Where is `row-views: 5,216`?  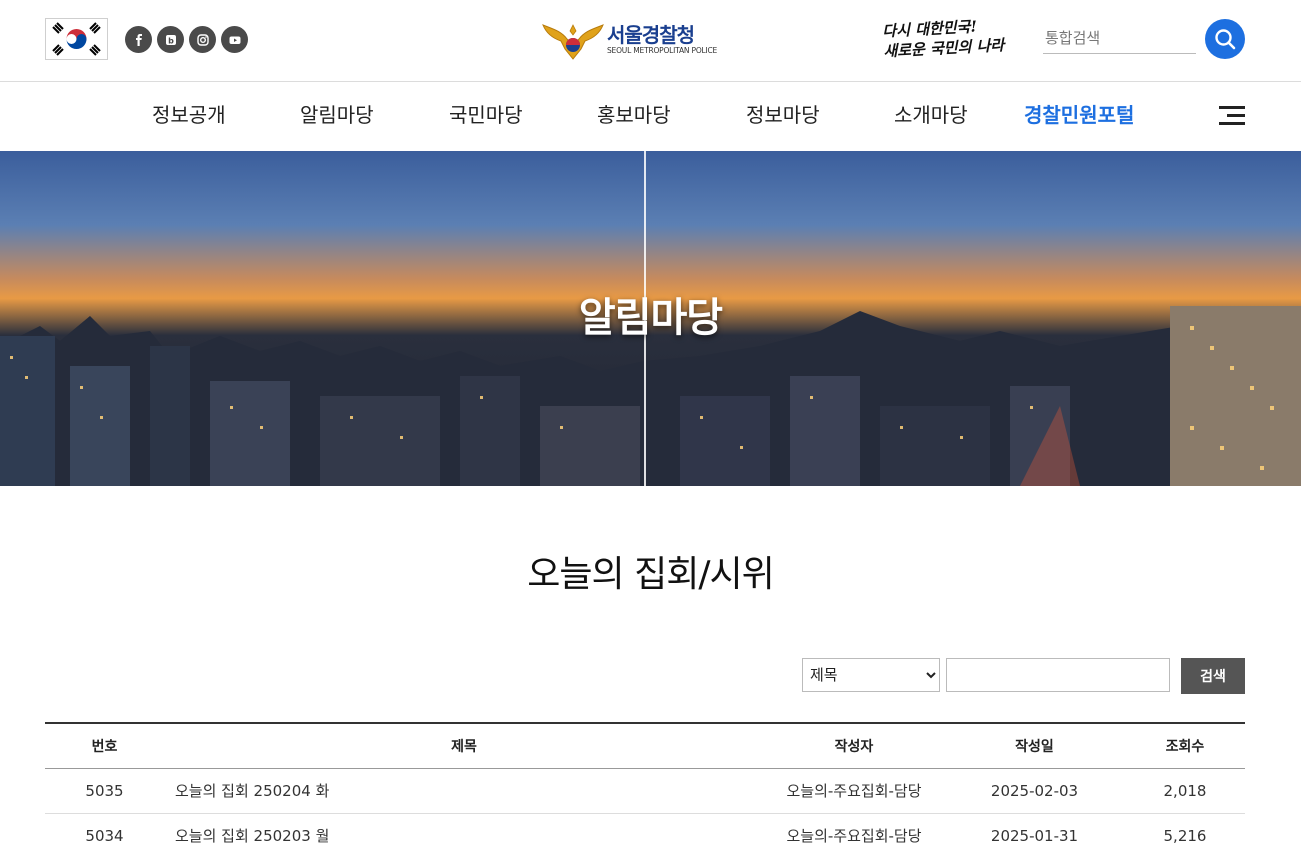 row-views: 5,216 is located at coordinates (1185, 834).